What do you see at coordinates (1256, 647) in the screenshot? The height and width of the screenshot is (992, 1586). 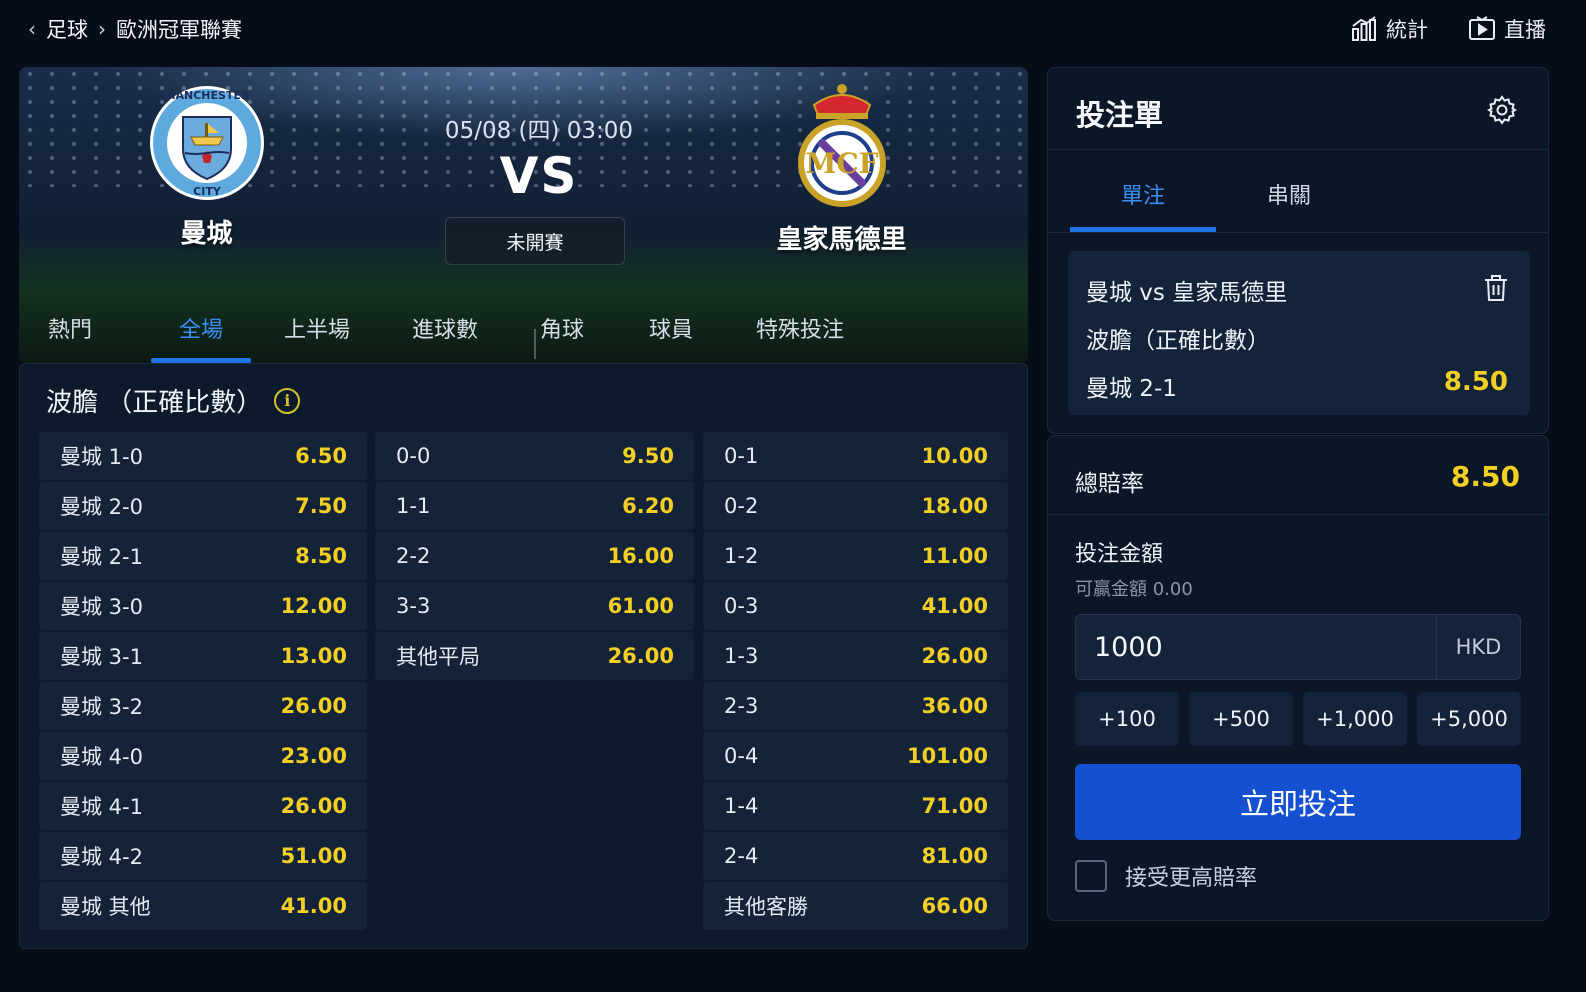 I see `stake-input` at bounding box center [1256, 647].